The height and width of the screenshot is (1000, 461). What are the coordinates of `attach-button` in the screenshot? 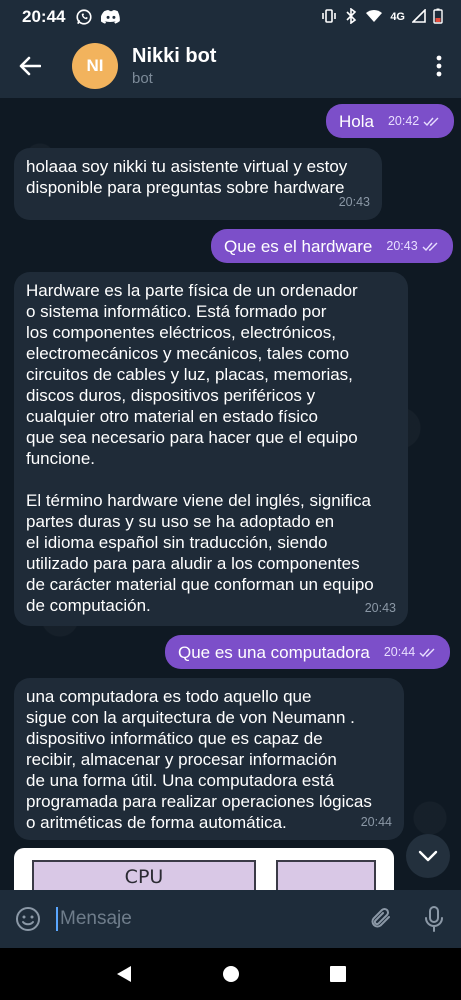 It's located at (382, 919).